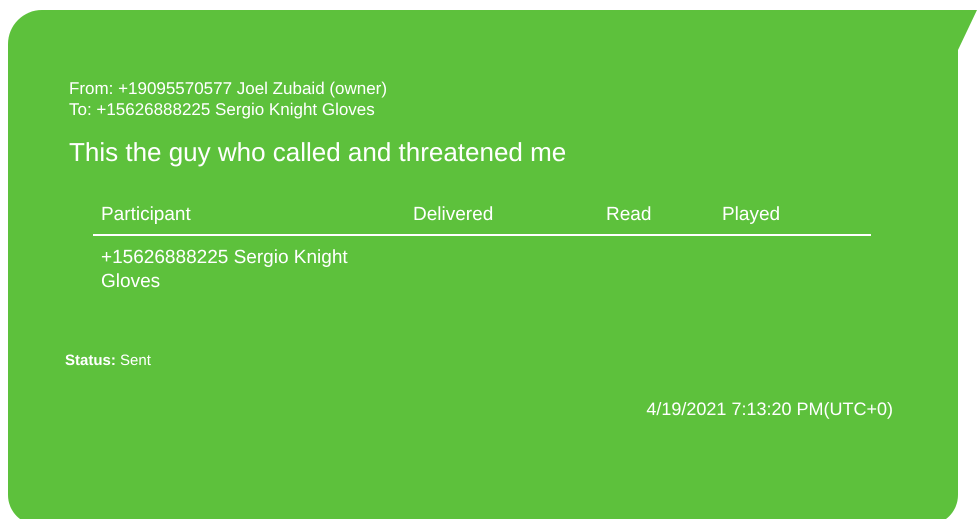 The image size is (977, 529). I want to click on column-header: Participant, so click(146, 214).